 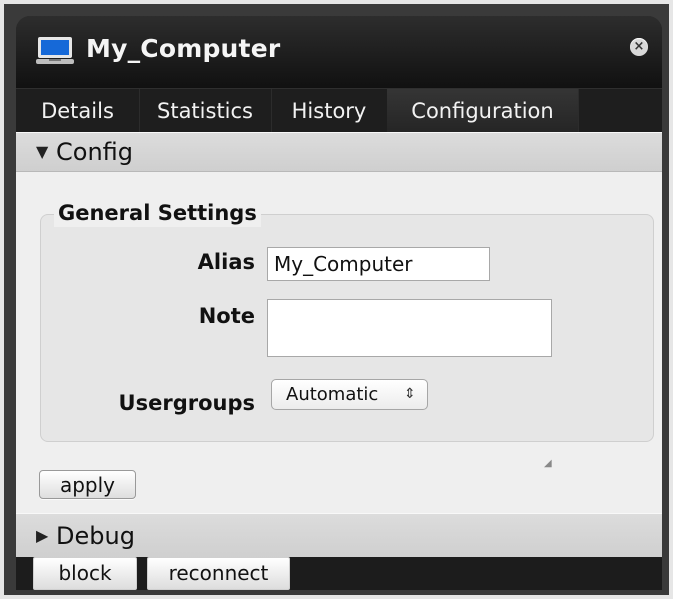 I want to click on note-label: Note, so click(x=226, y=316).